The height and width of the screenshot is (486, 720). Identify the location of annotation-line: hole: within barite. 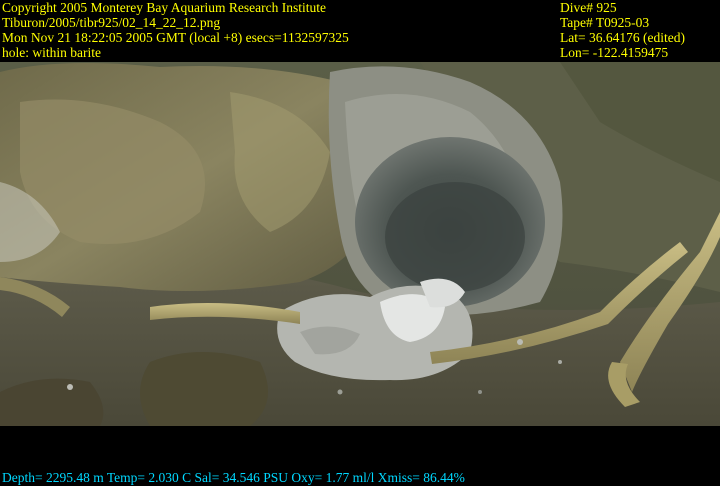
(51, 52).